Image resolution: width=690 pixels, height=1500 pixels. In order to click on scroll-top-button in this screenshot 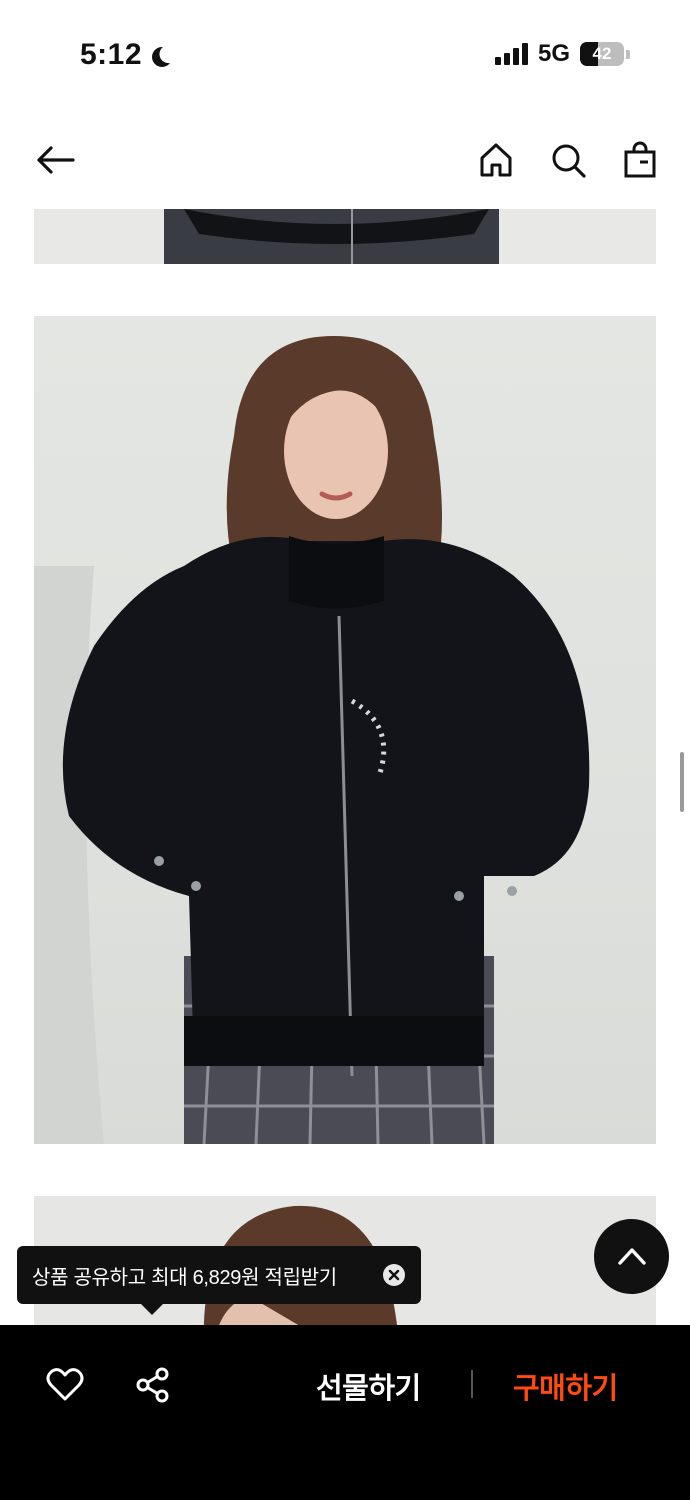, I will do `click(631, 1256)`.